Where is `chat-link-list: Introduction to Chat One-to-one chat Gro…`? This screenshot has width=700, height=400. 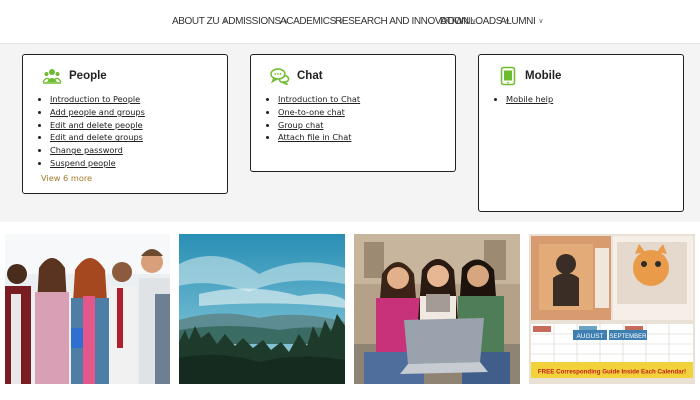 chat-link-list: Introduction to Chat One-to-one chat Gro… is located at coordinates (313, 118).